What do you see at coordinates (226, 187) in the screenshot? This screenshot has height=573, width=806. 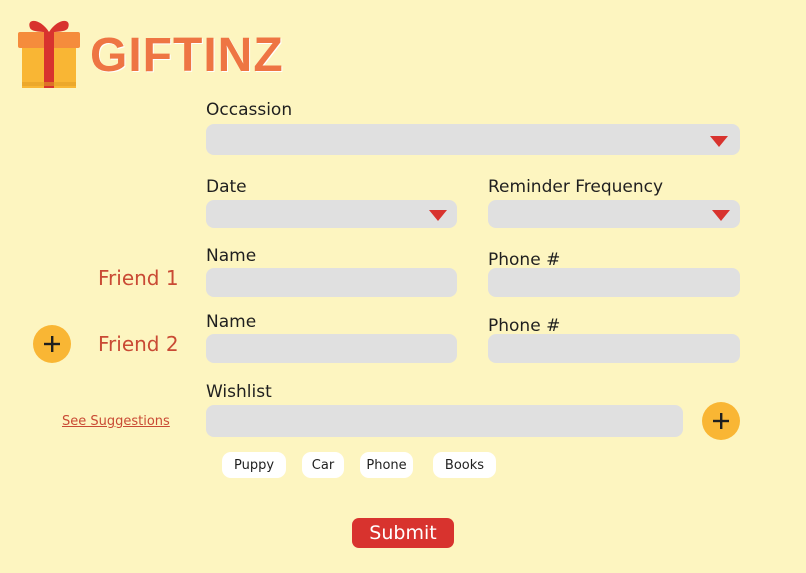 I see `date-label: Date` at bounding box center [226, 187].